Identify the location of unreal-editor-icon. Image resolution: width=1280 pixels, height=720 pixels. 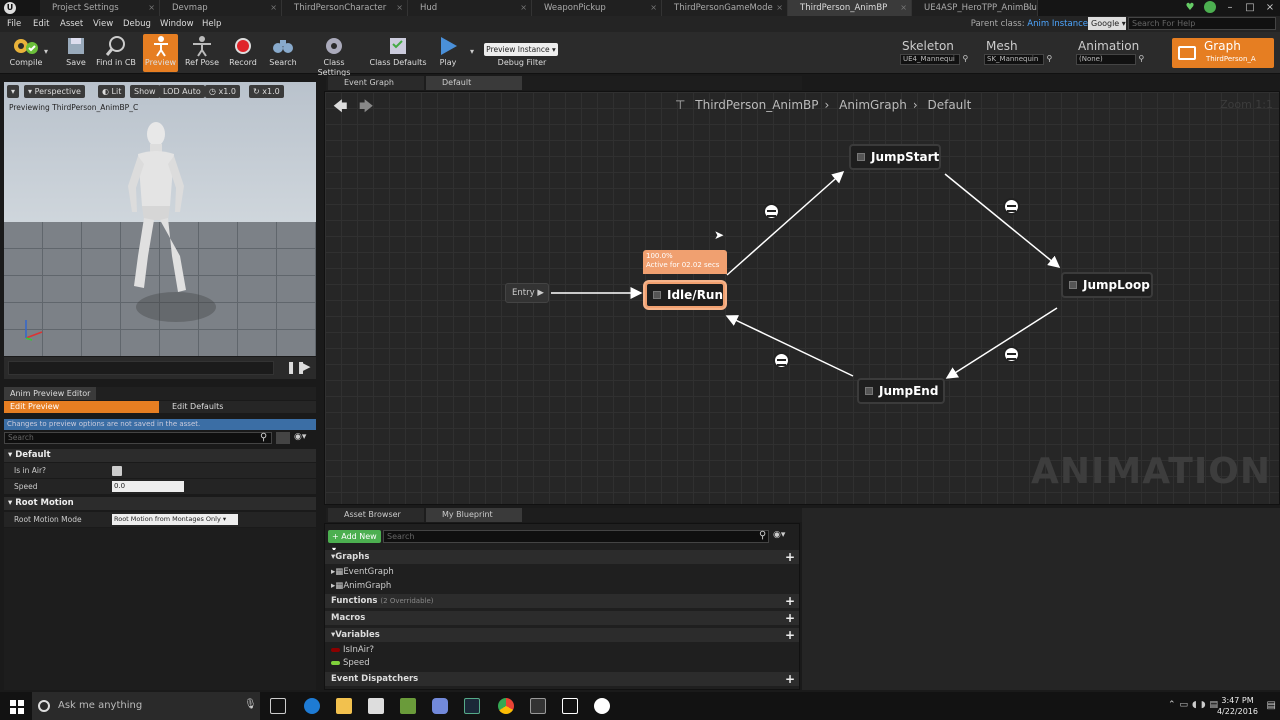
(602, 706).